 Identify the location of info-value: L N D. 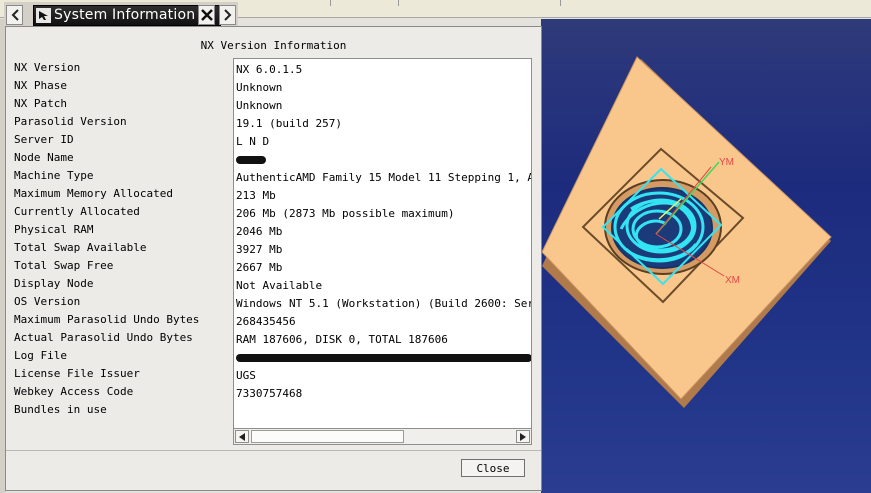
(253, 141).